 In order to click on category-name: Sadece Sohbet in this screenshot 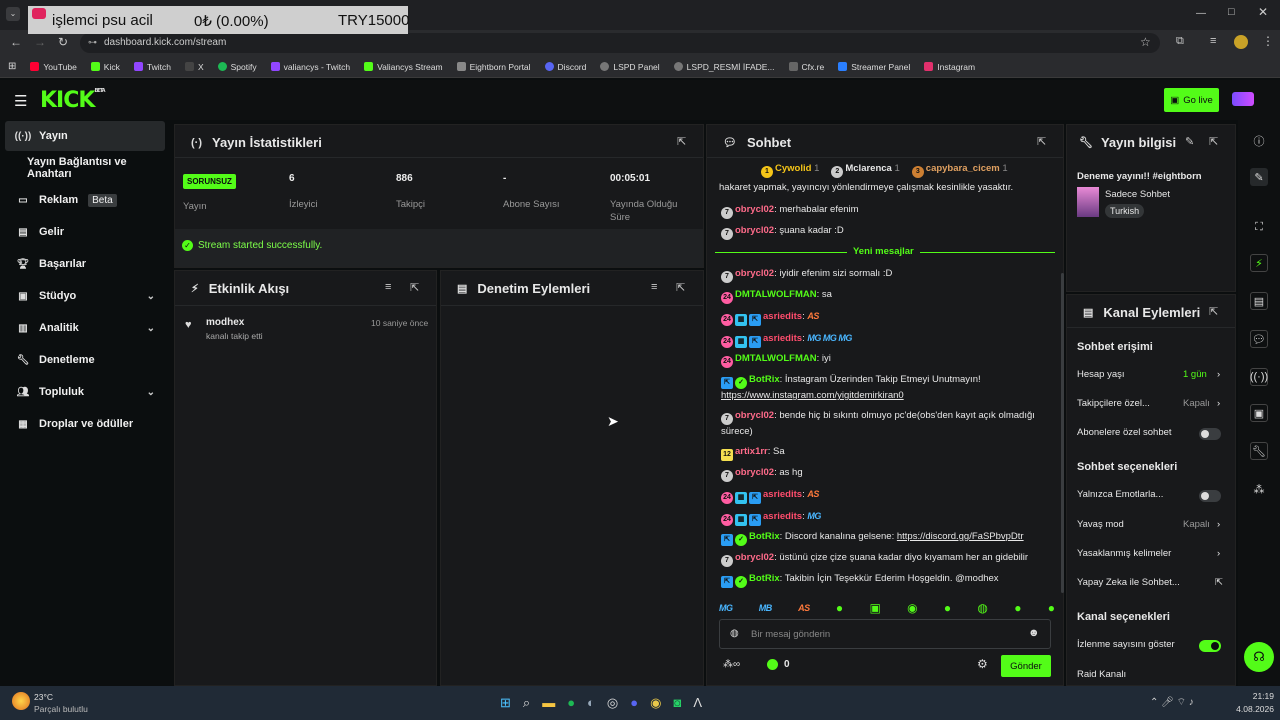, I will do `click(1137, 194)`.